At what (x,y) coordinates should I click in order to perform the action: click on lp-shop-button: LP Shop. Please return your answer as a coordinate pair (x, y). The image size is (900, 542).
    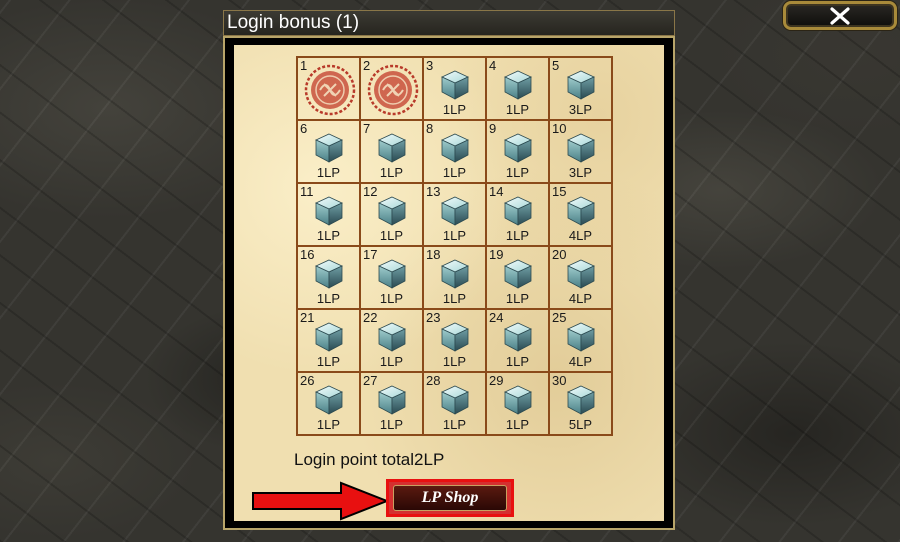
    Looking at the image, I should click on (450, 498).